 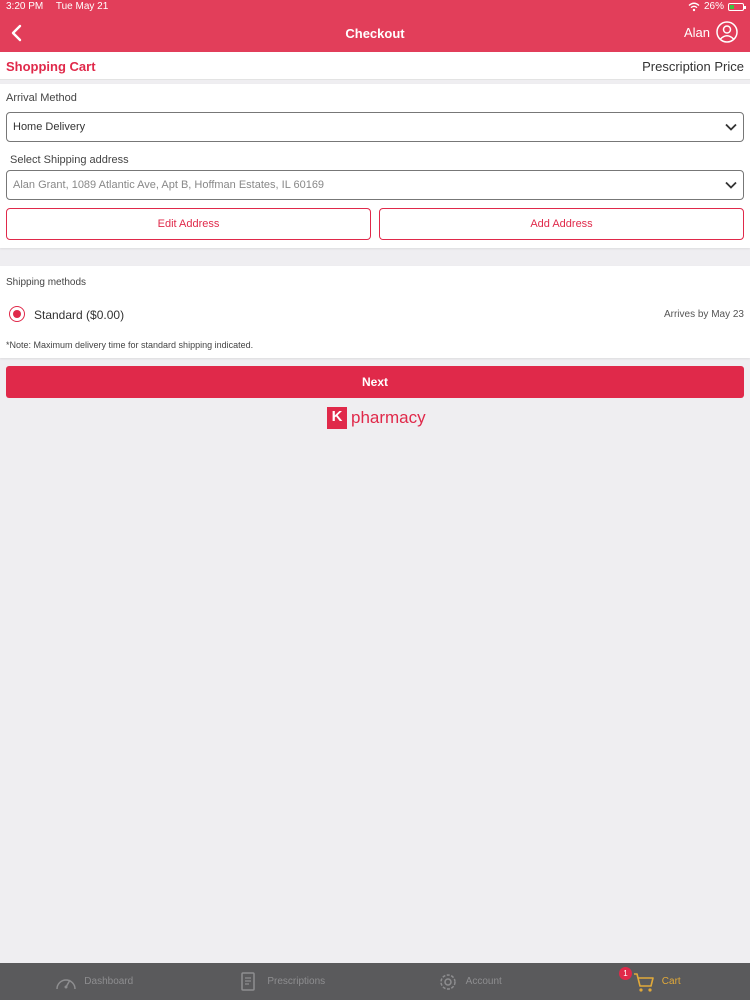 What do you see at coordinates (694, 7) in the screenshot?
I see `wifi-icon` at bounding box center [694, 7].